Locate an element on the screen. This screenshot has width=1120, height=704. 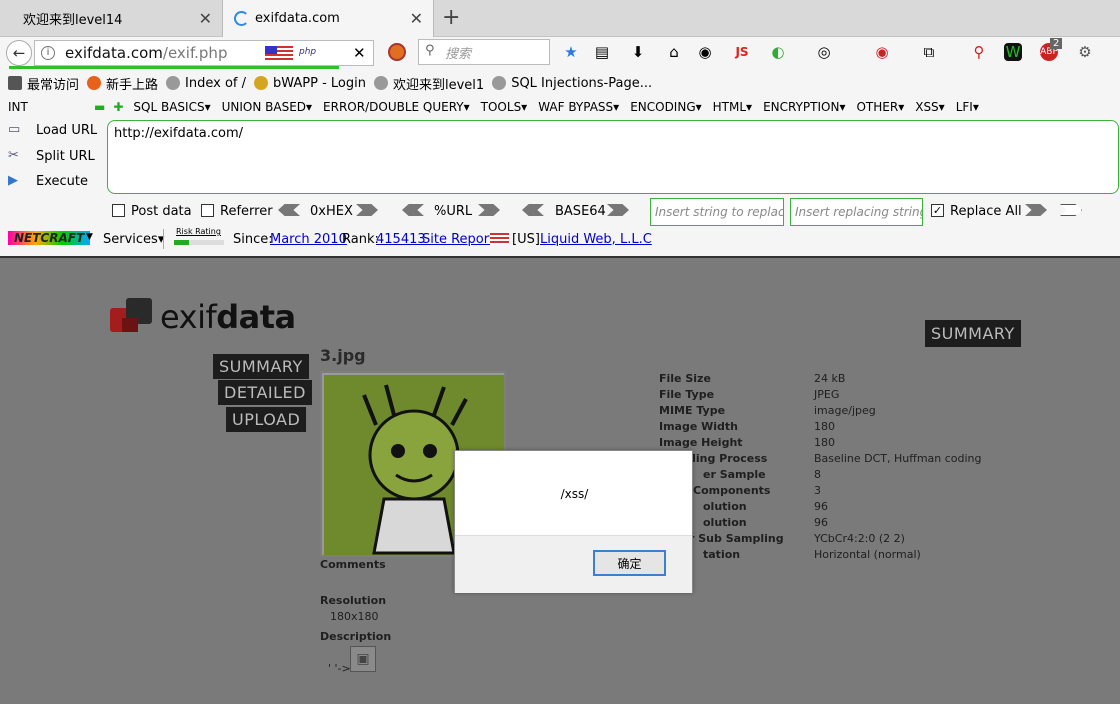
menu-sql-basics: SQL BASICS▾ is located at coordinates (171, 107).